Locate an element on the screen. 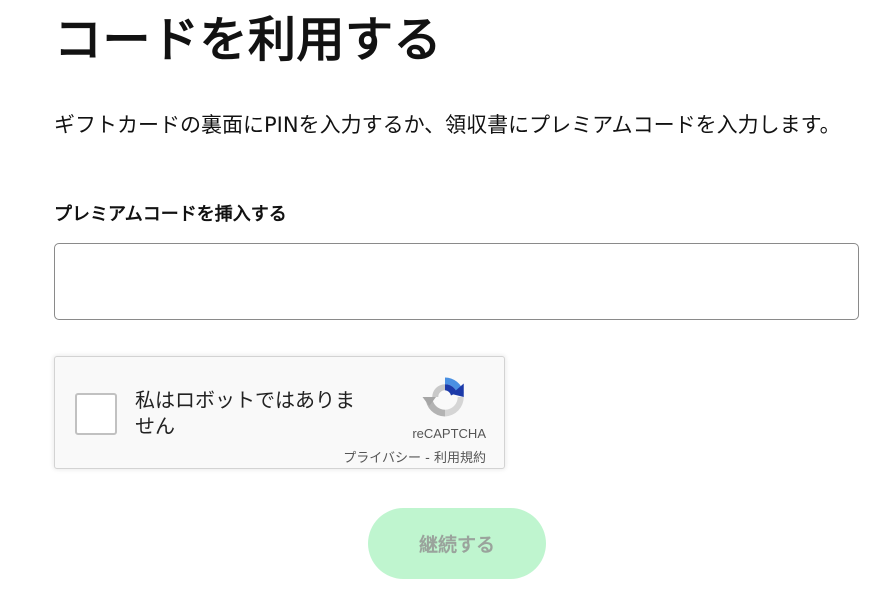 This screenshot has width=893, height=597. page-description: ギフトカードの裏面にPINを入力するか、領収書にプレミアムコードを入力します。 is located at coordinates (447, 125).